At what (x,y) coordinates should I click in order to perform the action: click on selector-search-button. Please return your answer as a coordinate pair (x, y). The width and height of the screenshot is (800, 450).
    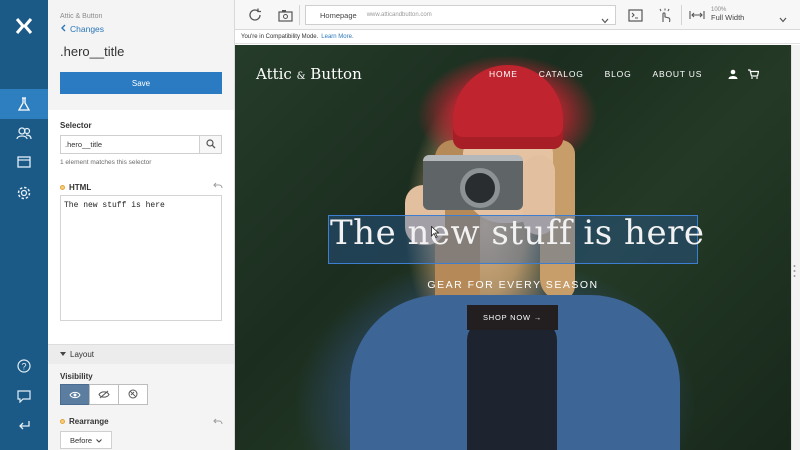
    Looking at the image, I should click on (210, 144).